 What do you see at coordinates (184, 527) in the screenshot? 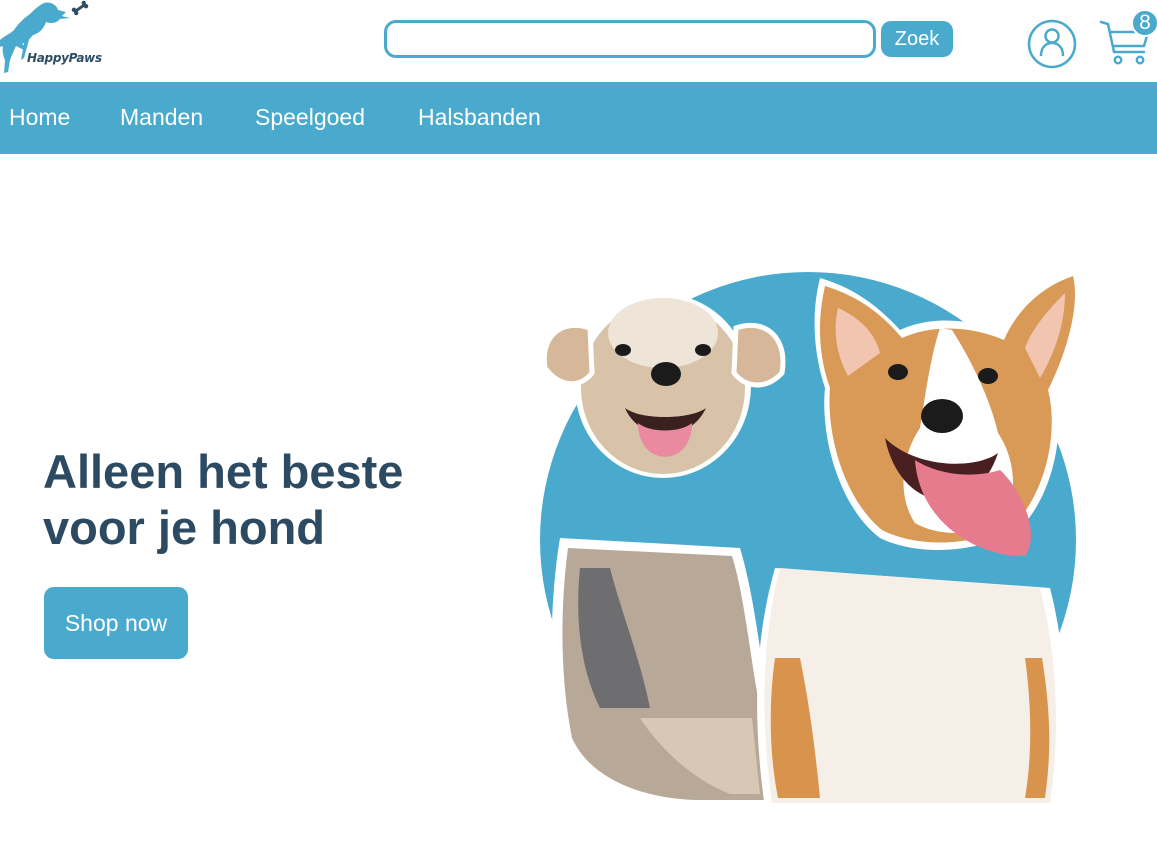
I see `hero-title-line-2: voor je hond` at bounding box center [184, 527].